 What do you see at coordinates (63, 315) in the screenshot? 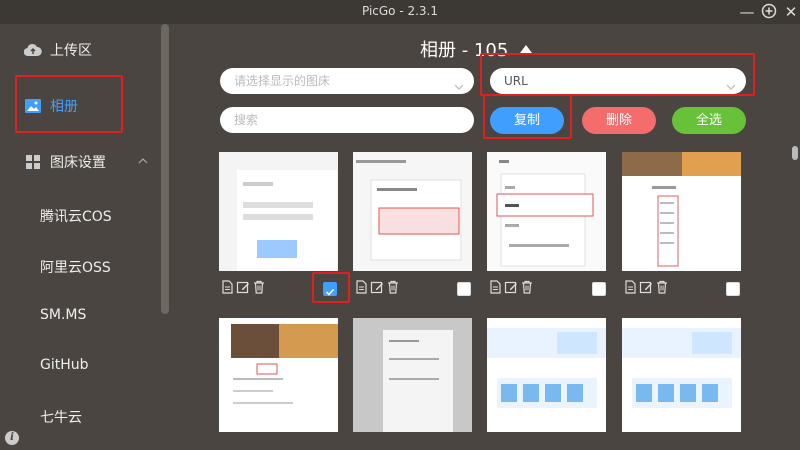
I see `sidebar-sub-item-smms: SM.MS` at bounding box center [63, 315].